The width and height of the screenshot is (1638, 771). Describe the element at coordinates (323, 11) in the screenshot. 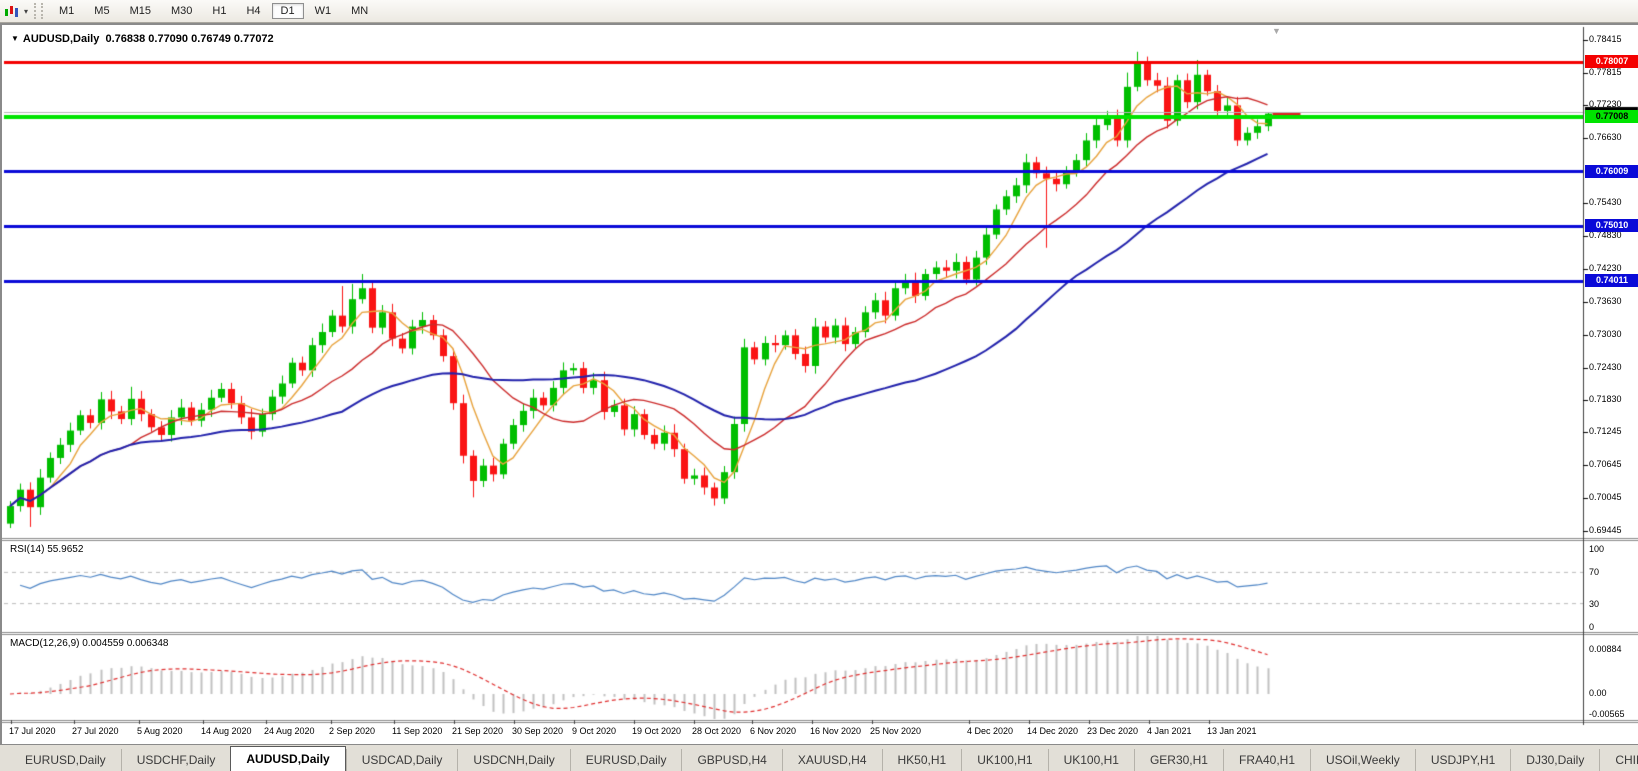

I see `timeframe-button-w1: W1` at that location.